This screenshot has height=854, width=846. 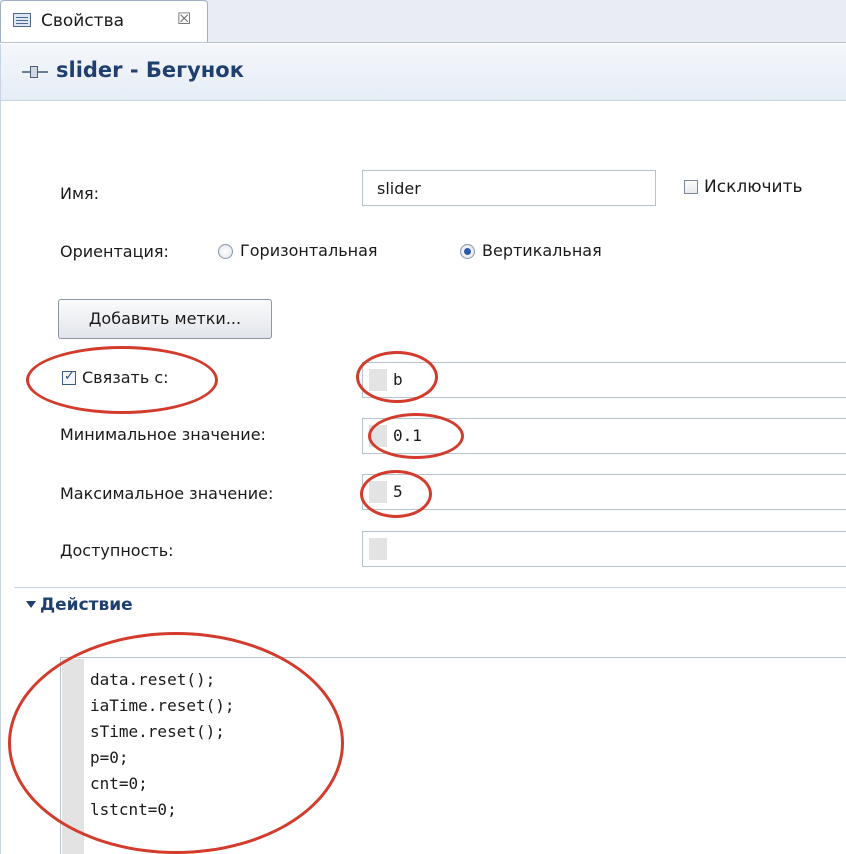 I want to click on tab-properties: Свойства ☒, so click(x=104, y=21).